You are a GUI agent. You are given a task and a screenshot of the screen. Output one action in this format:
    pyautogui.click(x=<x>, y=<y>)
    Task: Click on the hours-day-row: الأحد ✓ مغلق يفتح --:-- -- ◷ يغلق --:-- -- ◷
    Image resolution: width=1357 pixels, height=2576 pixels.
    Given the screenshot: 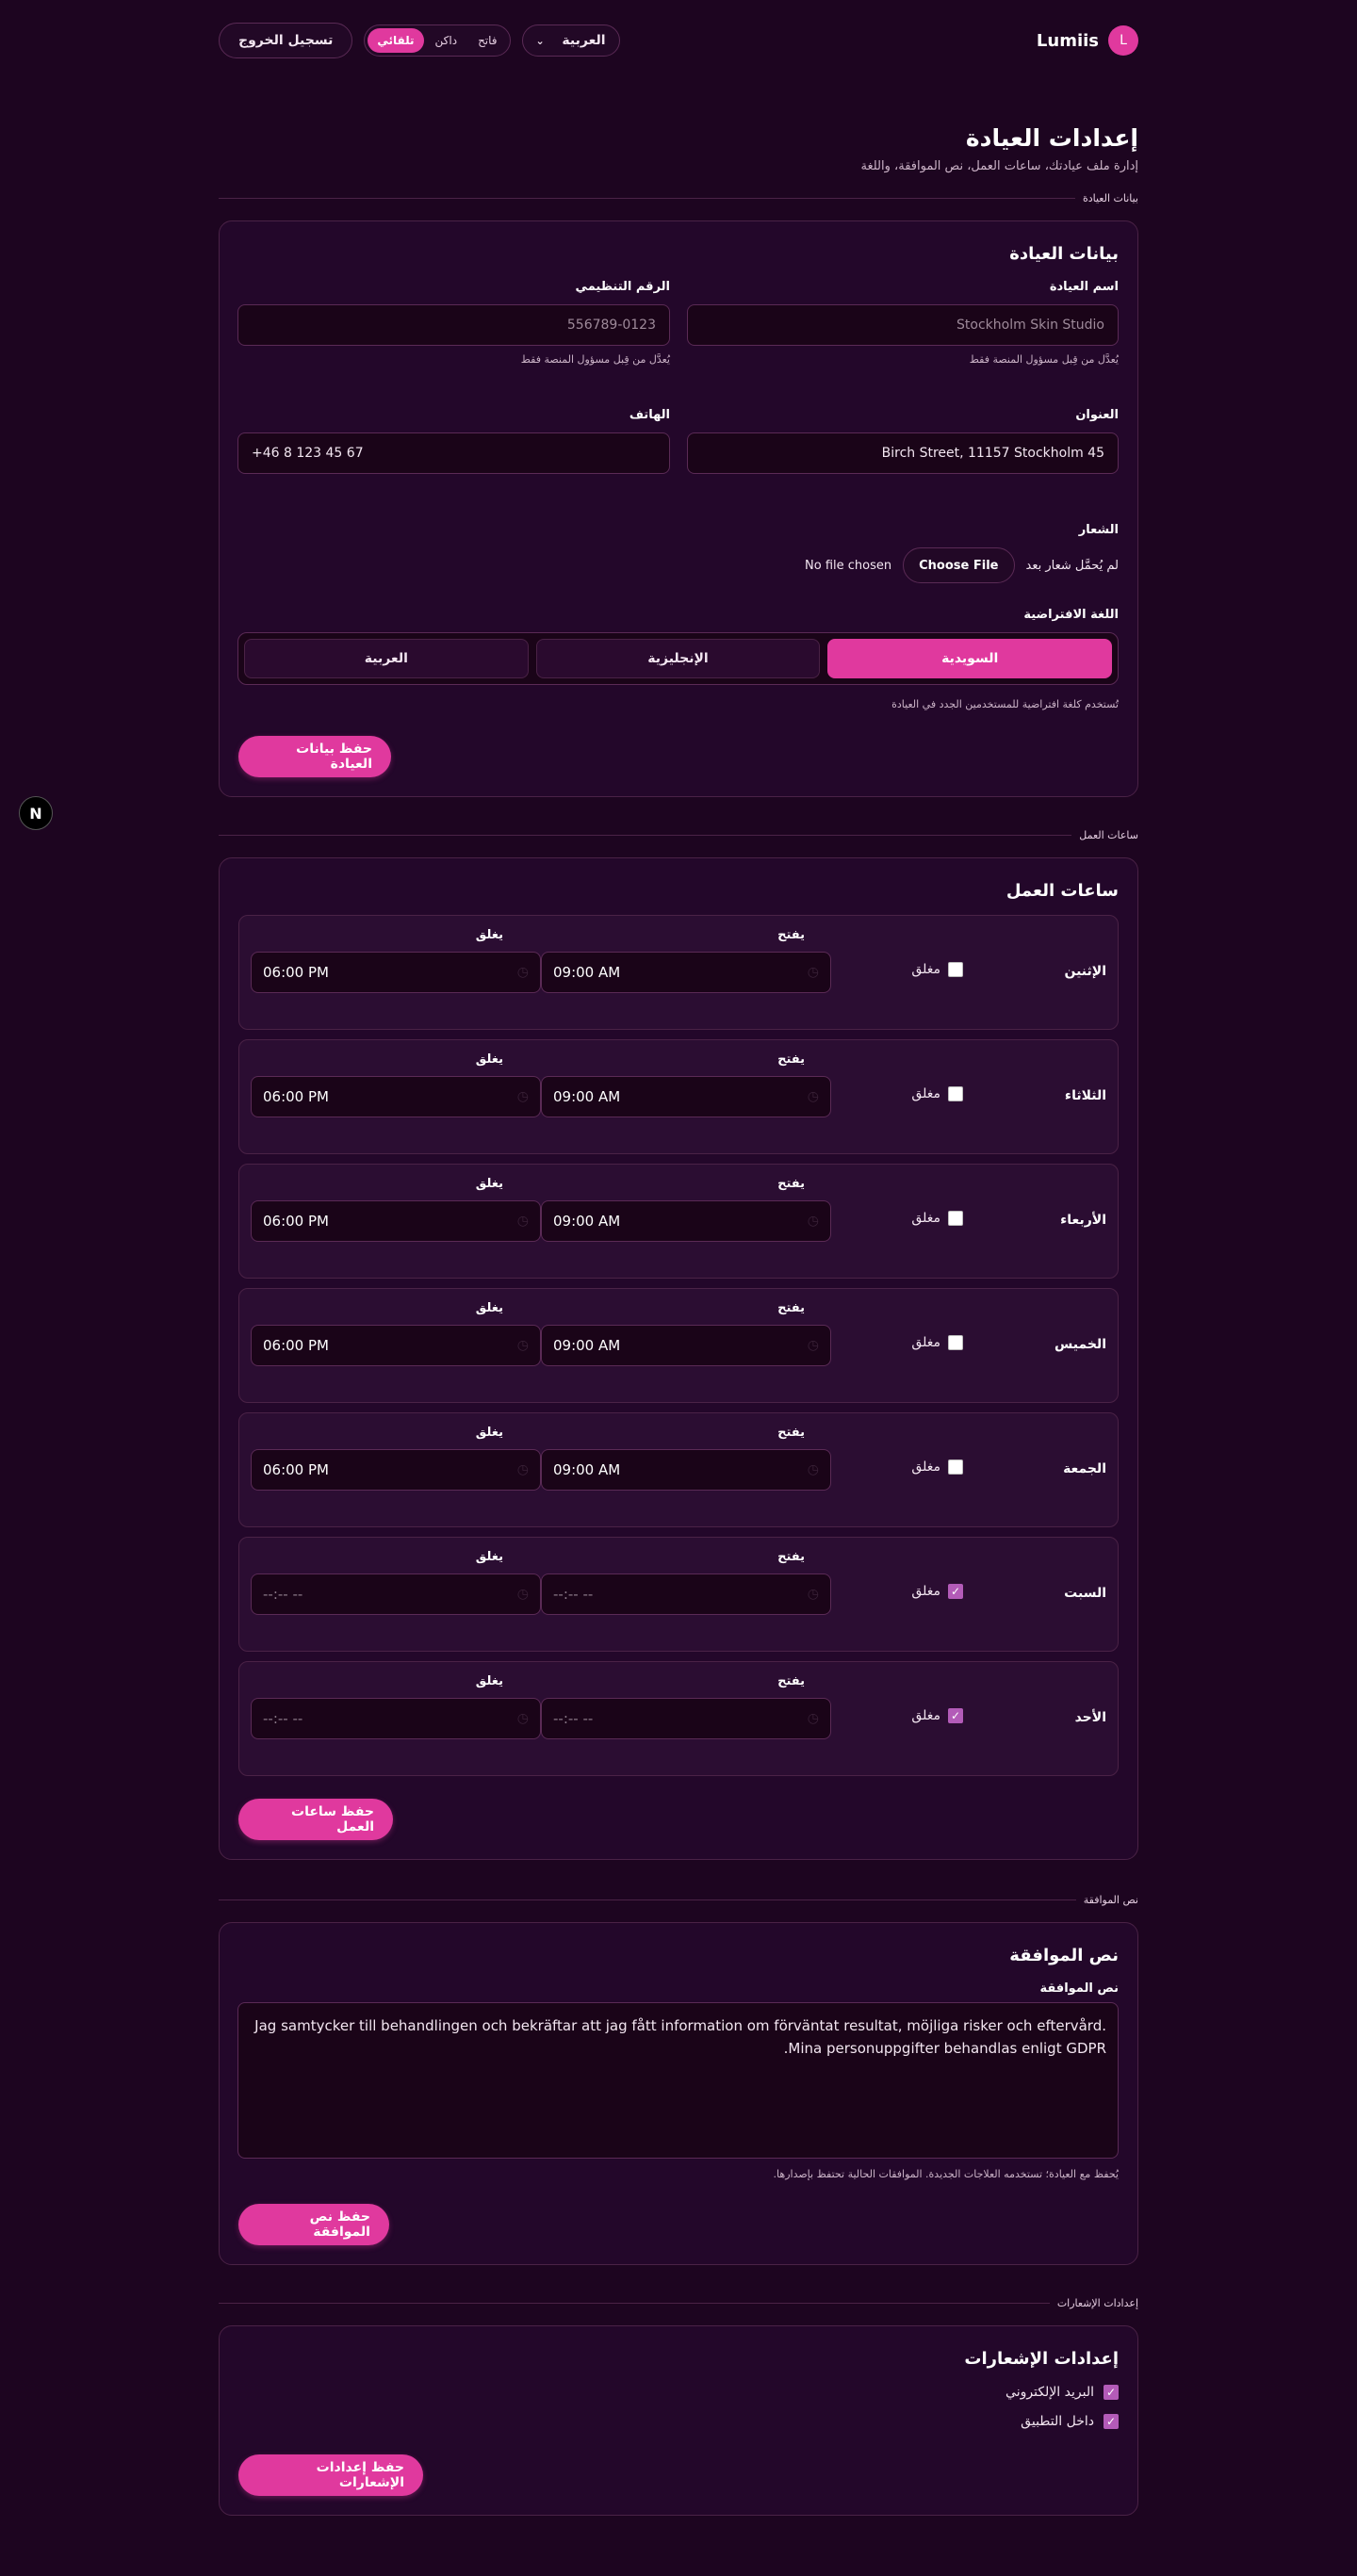 What is the action you would take?
    pyautogui.click(x=678, y=1718)
    